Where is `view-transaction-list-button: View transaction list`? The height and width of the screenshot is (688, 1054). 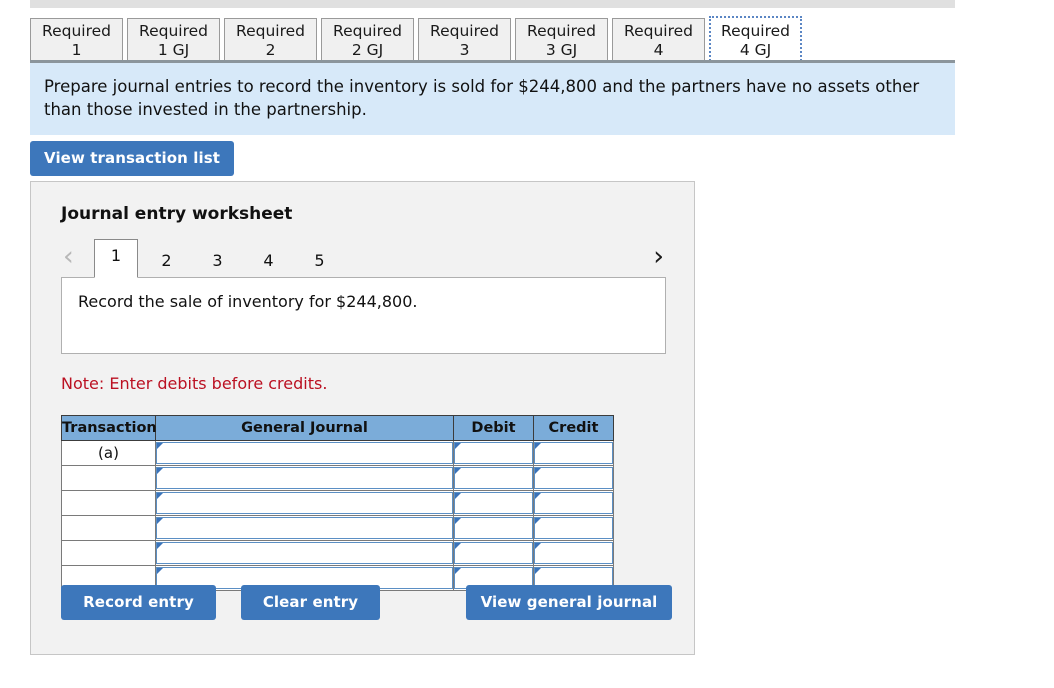 view-transaction-list-button: View transaction list is located at coordinates (132, 158).